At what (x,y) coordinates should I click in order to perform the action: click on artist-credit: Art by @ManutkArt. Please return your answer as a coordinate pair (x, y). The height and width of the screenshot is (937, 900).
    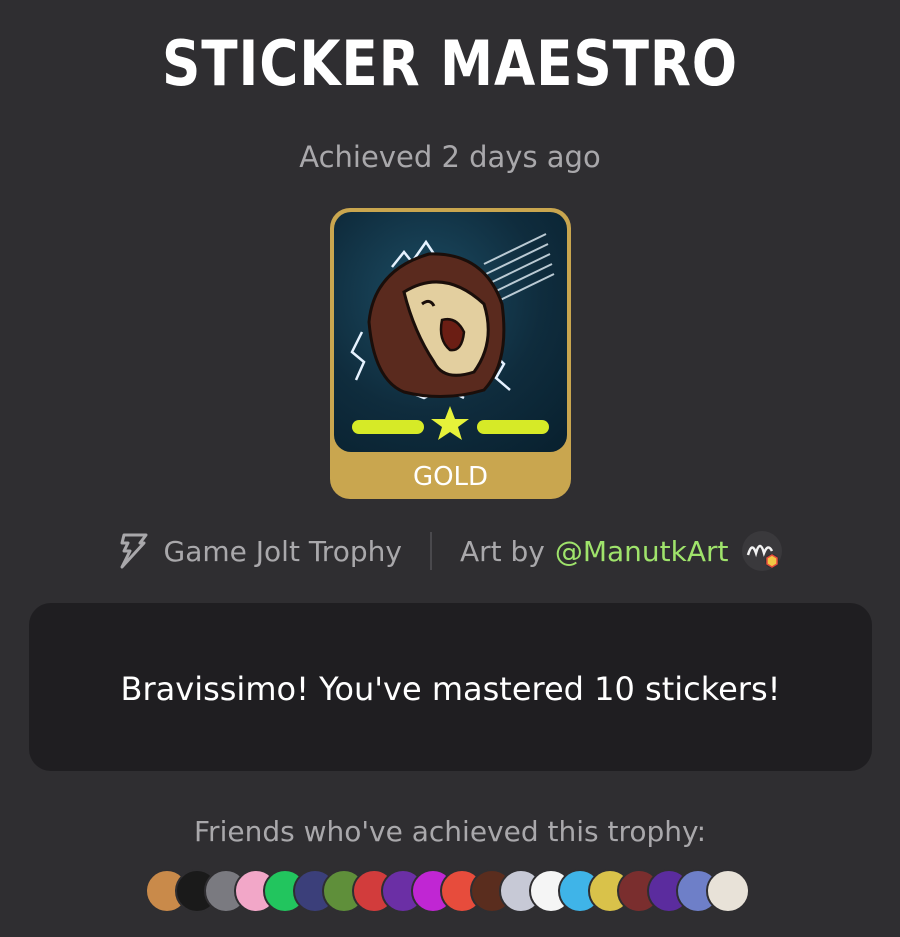
    Looking at the image, I should click on (621, 551).